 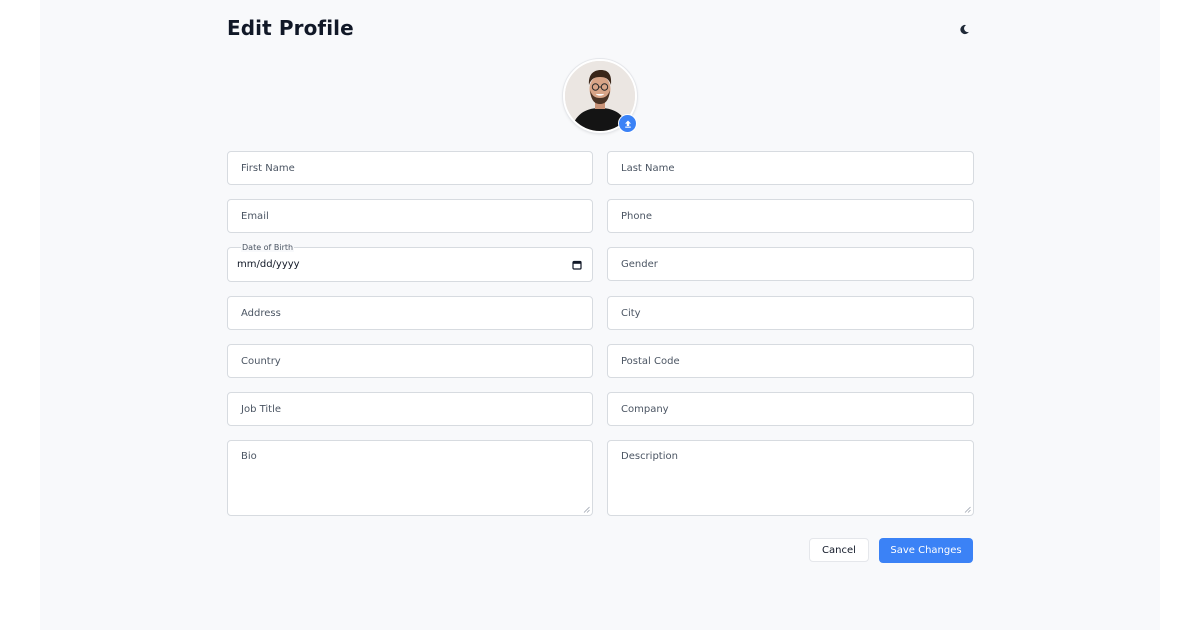 I want to click on postal-code-placeholder: Postal Code, so click(x=650, y=361).